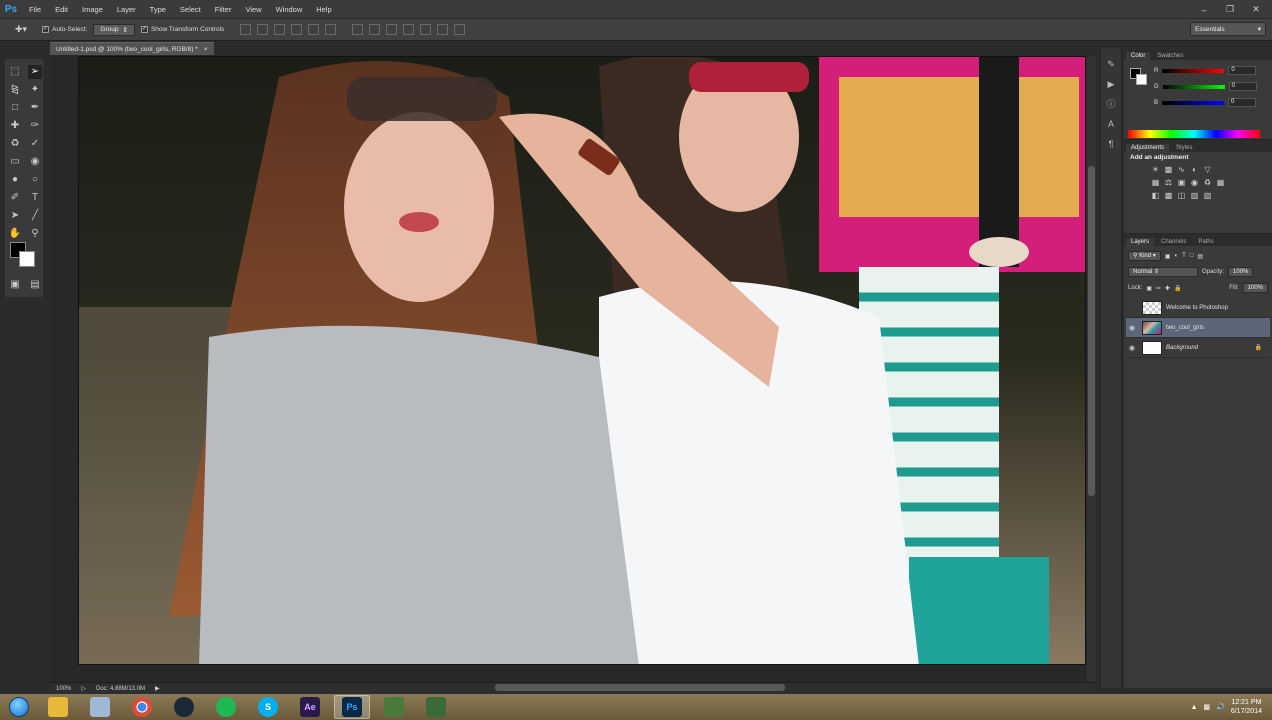  What do you see at coordinates (35, 9) in the screenshot?
I see `menu-file: File` at bounding box center [35, 9].